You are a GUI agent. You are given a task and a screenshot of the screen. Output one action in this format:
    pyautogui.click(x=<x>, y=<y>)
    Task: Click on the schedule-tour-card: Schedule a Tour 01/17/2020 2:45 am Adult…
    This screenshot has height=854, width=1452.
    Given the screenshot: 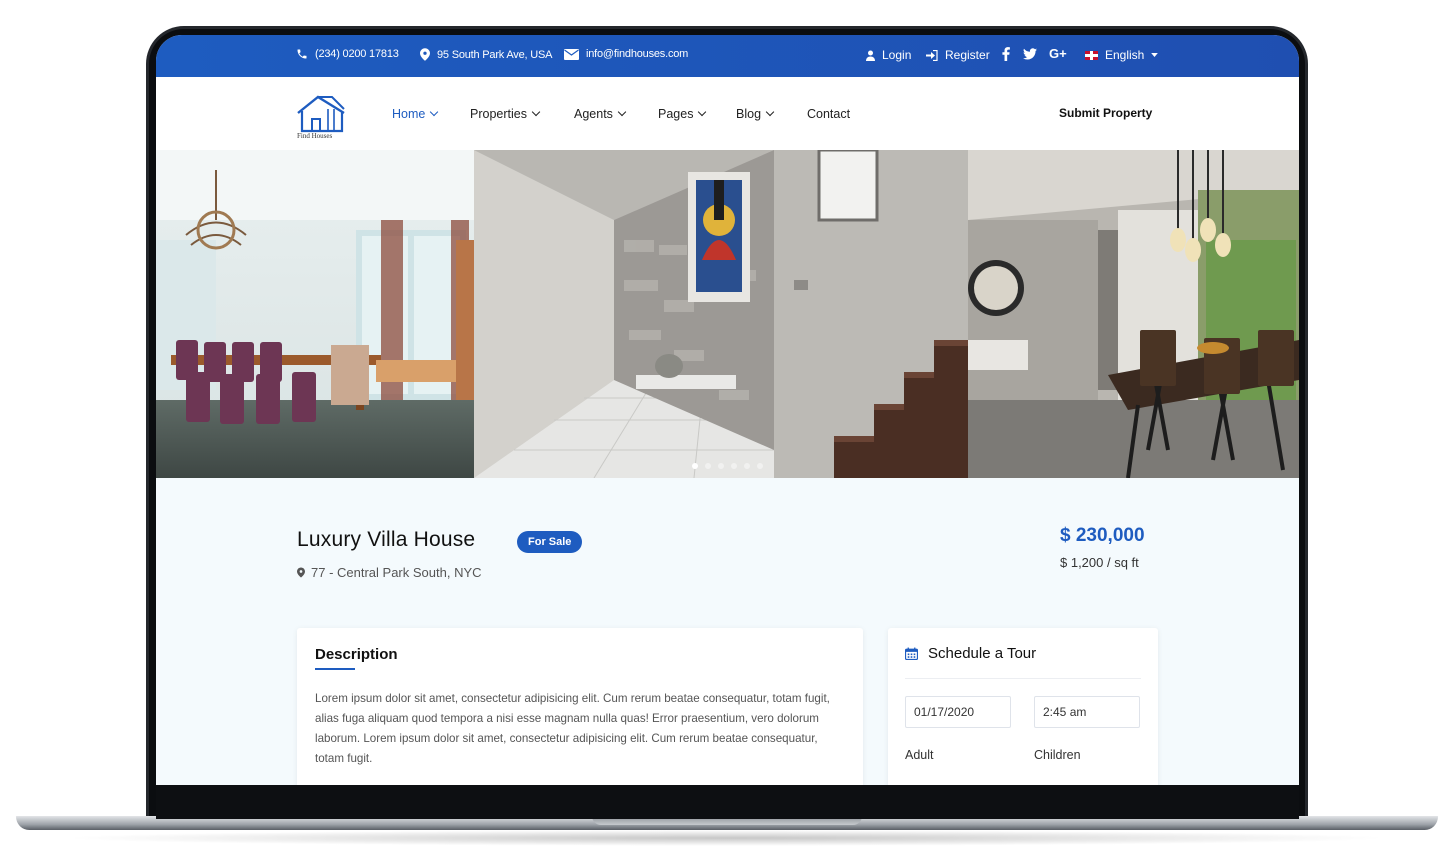 What is the action you would take?
    pyautogui.click(x=1023, y=706)
    